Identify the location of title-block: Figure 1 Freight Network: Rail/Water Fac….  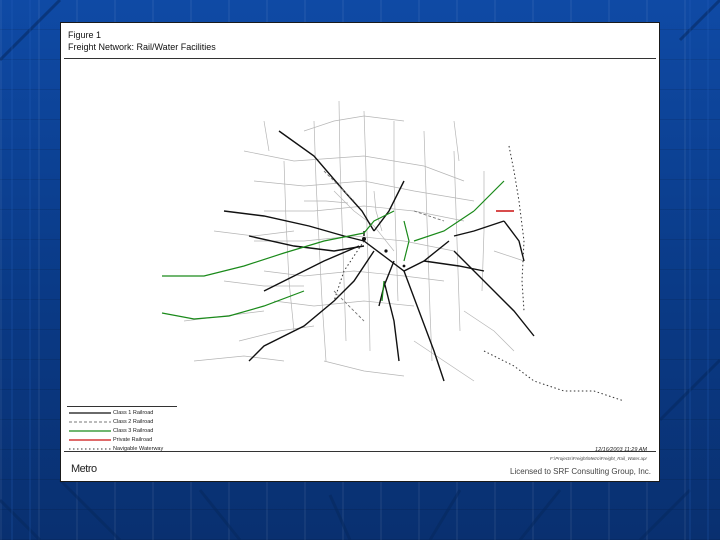
(360, 42).